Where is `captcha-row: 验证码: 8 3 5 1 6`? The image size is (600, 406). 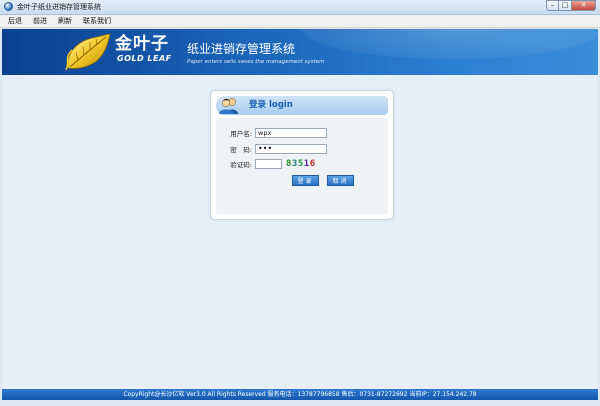
captcha-row: 验证码: 8 3 5 1 6 is located at coordinates (266, 164).